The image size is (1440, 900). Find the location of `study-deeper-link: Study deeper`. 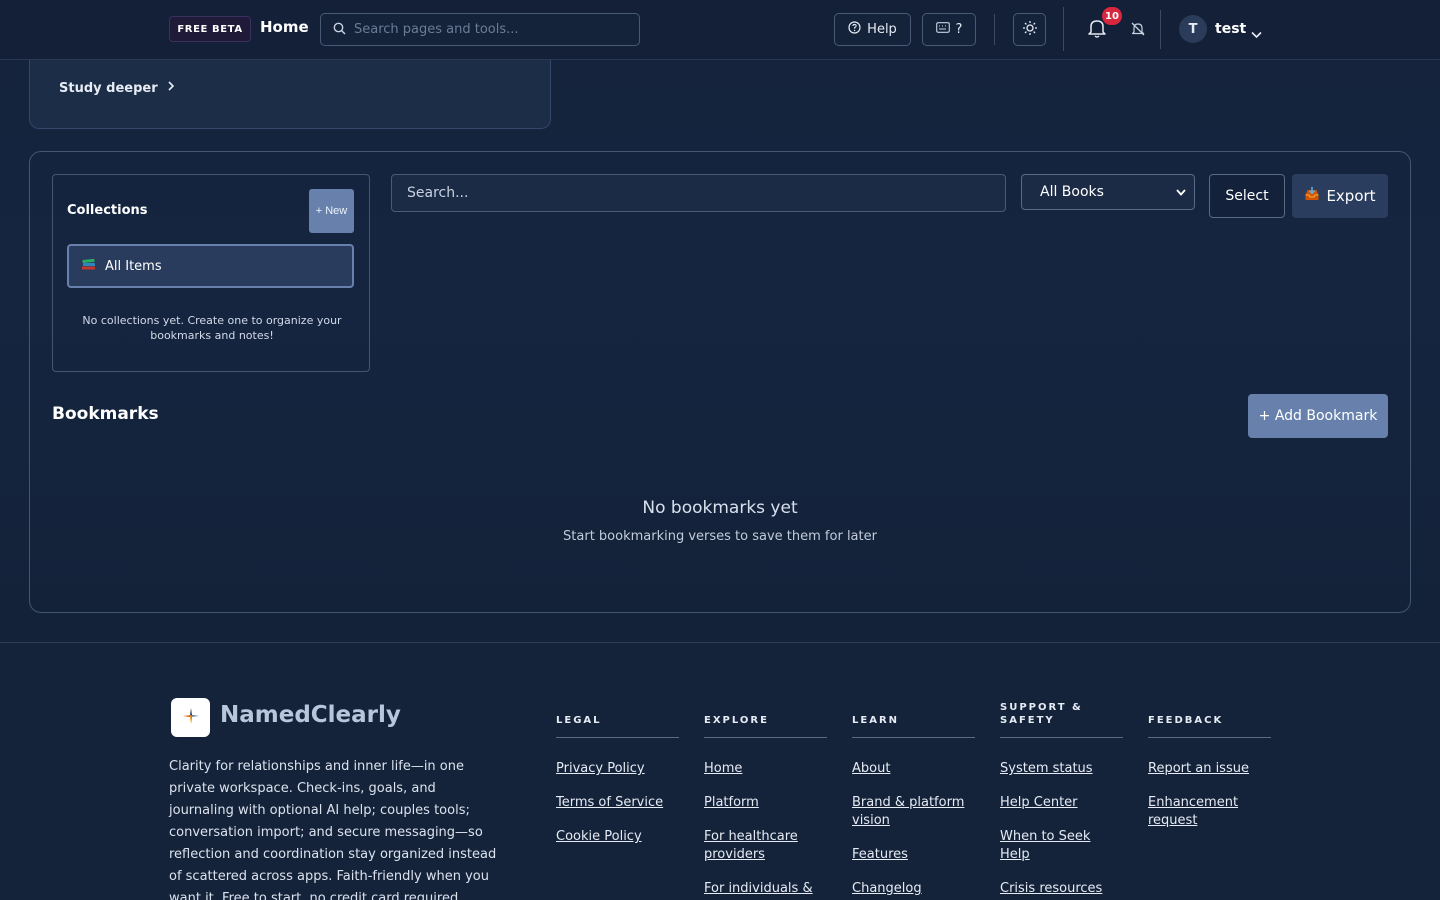

study-deeper-link: Study deeper is located at coordinates (117, 88).